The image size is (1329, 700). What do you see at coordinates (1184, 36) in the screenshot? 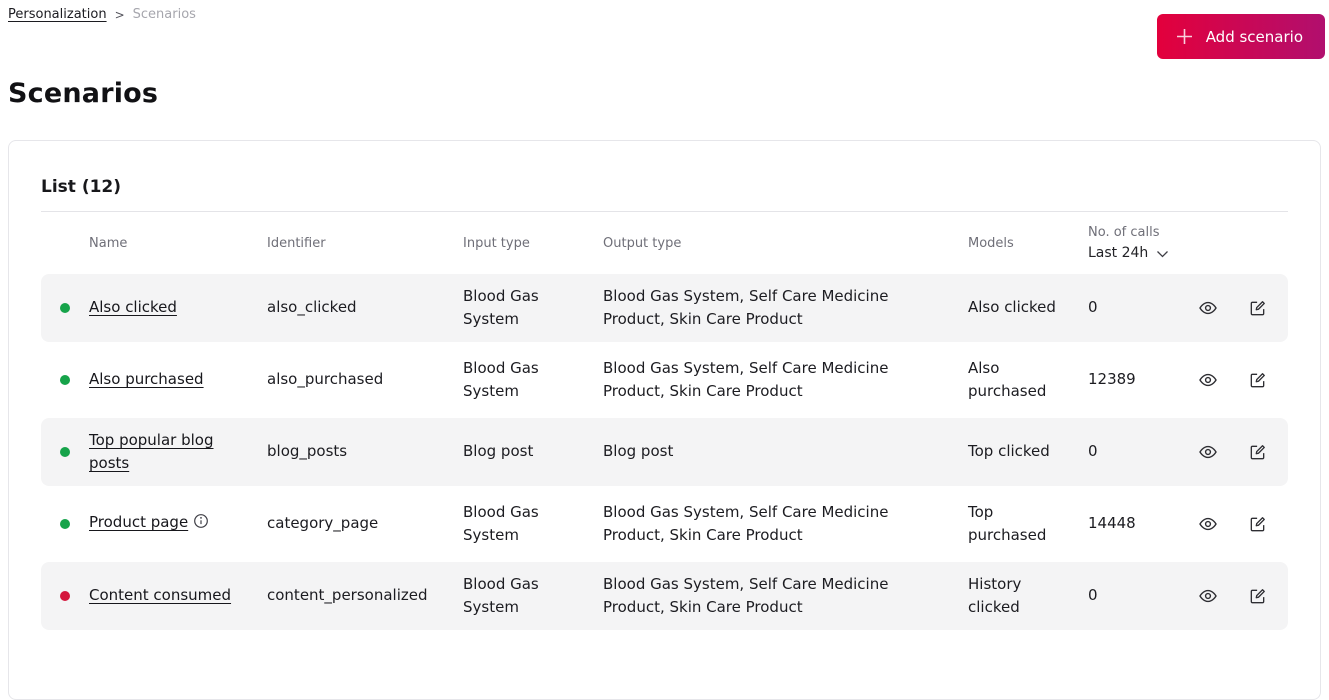
I see `plus-icon` at bounding box center [1184, 36].